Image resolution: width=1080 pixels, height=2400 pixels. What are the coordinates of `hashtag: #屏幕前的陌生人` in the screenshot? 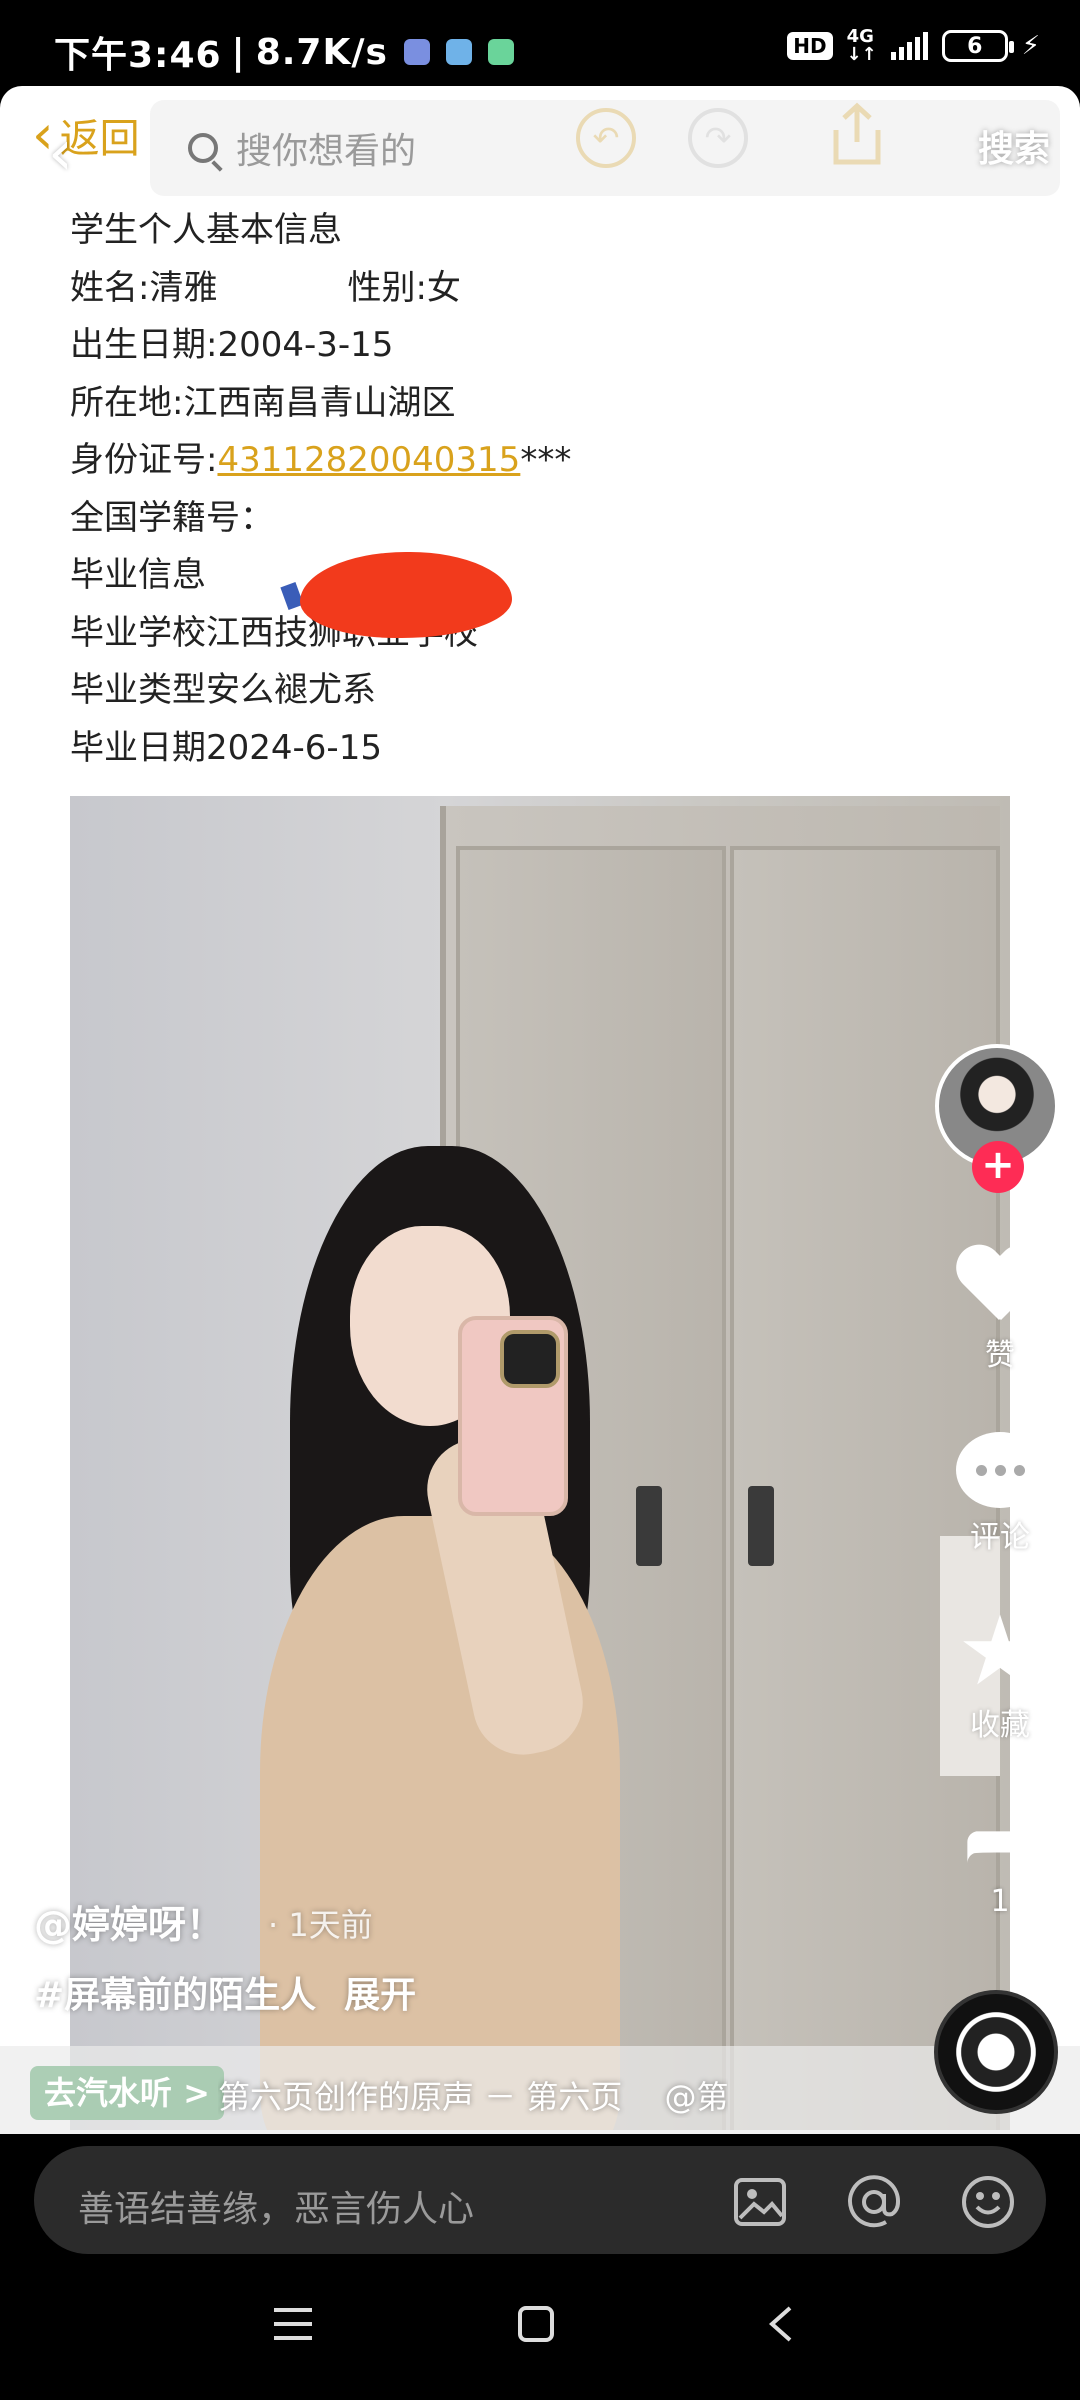 It's located at (175, 1995).